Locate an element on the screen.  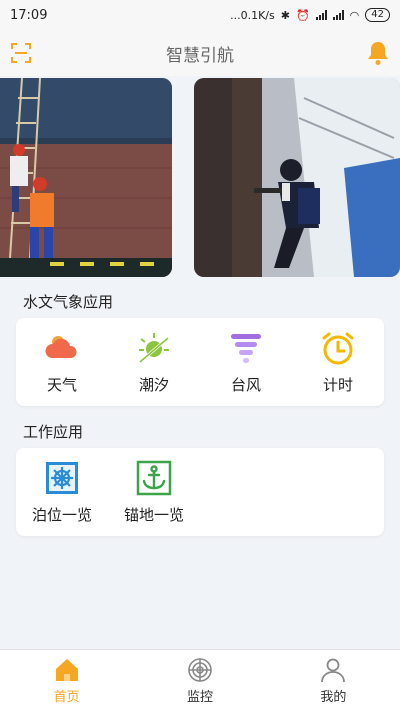
bluetooth-icon: ✱ is located at coordinates (285, 15).